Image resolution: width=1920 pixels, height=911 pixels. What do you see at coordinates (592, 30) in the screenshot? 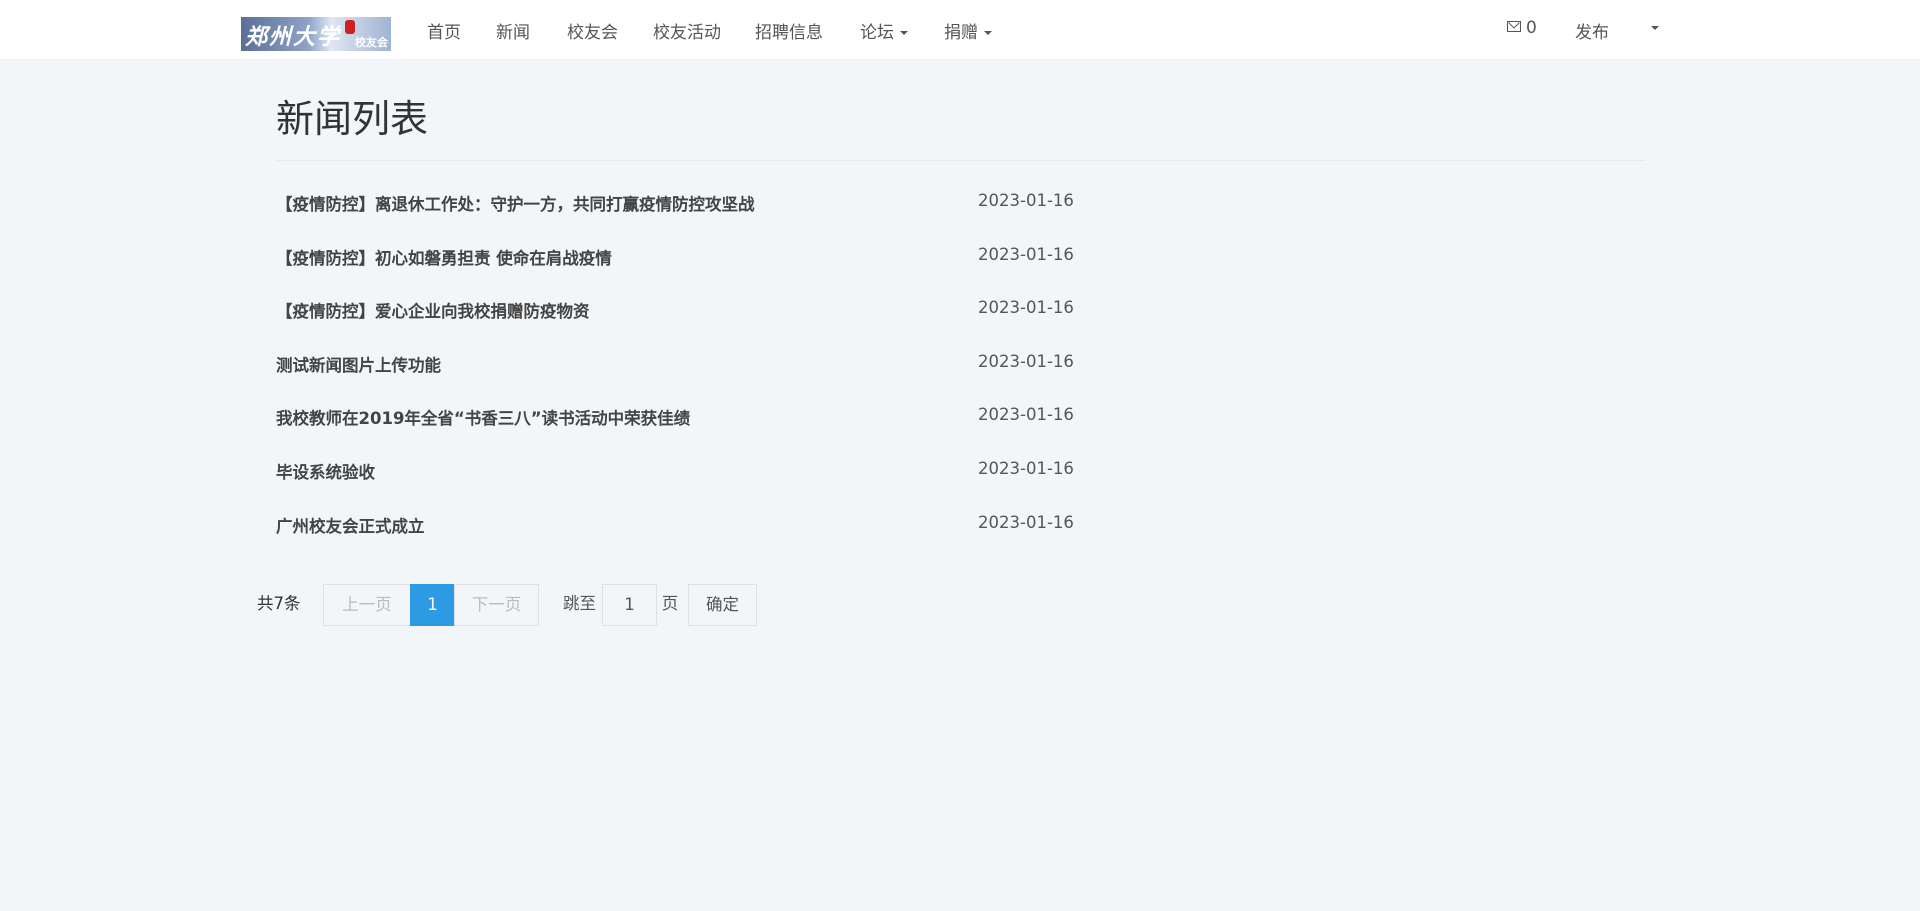
I see `nav-alumni-association: 校友会` at bounding box center [592, 30].